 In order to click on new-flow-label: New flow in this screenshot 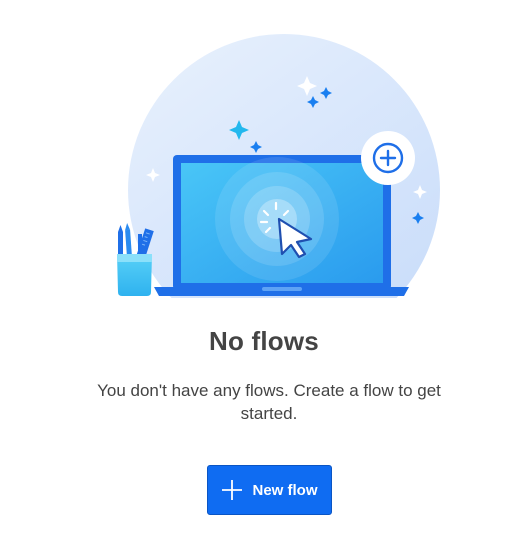, I will do `click(285, 490)`.